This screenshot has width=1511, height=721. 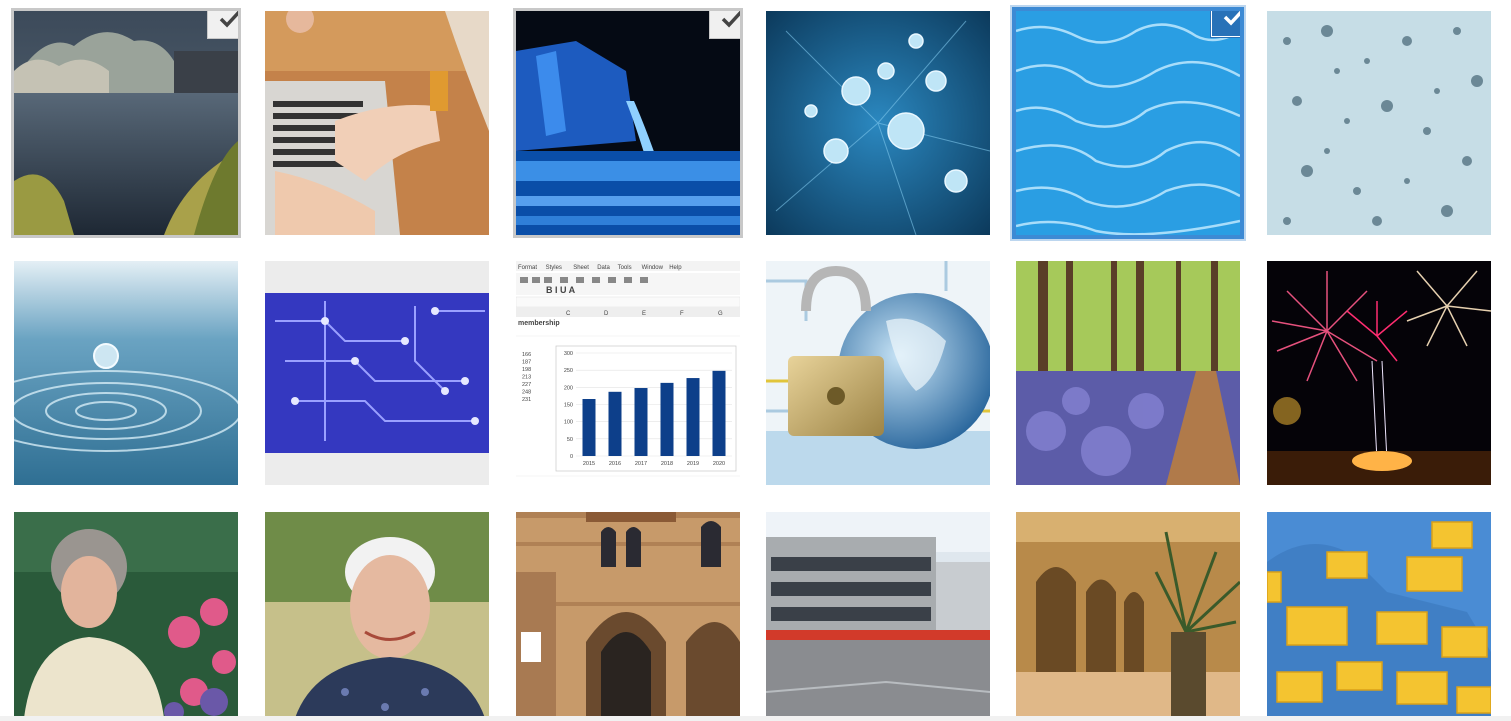 I want to click on circuit-board-image, so click(x=377, y=373).